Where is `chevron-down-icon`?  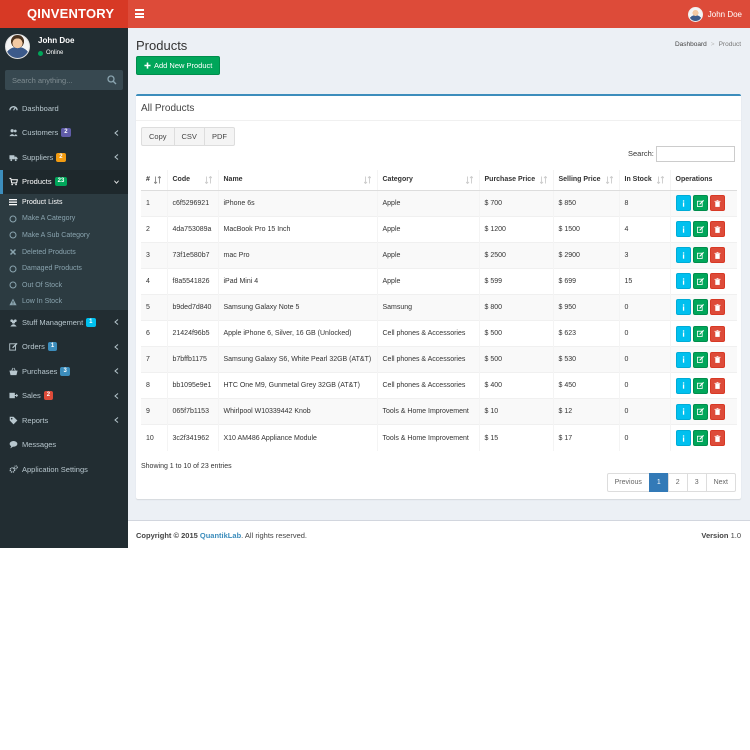 chevron-down-icon is located at coordinates (116, 181).